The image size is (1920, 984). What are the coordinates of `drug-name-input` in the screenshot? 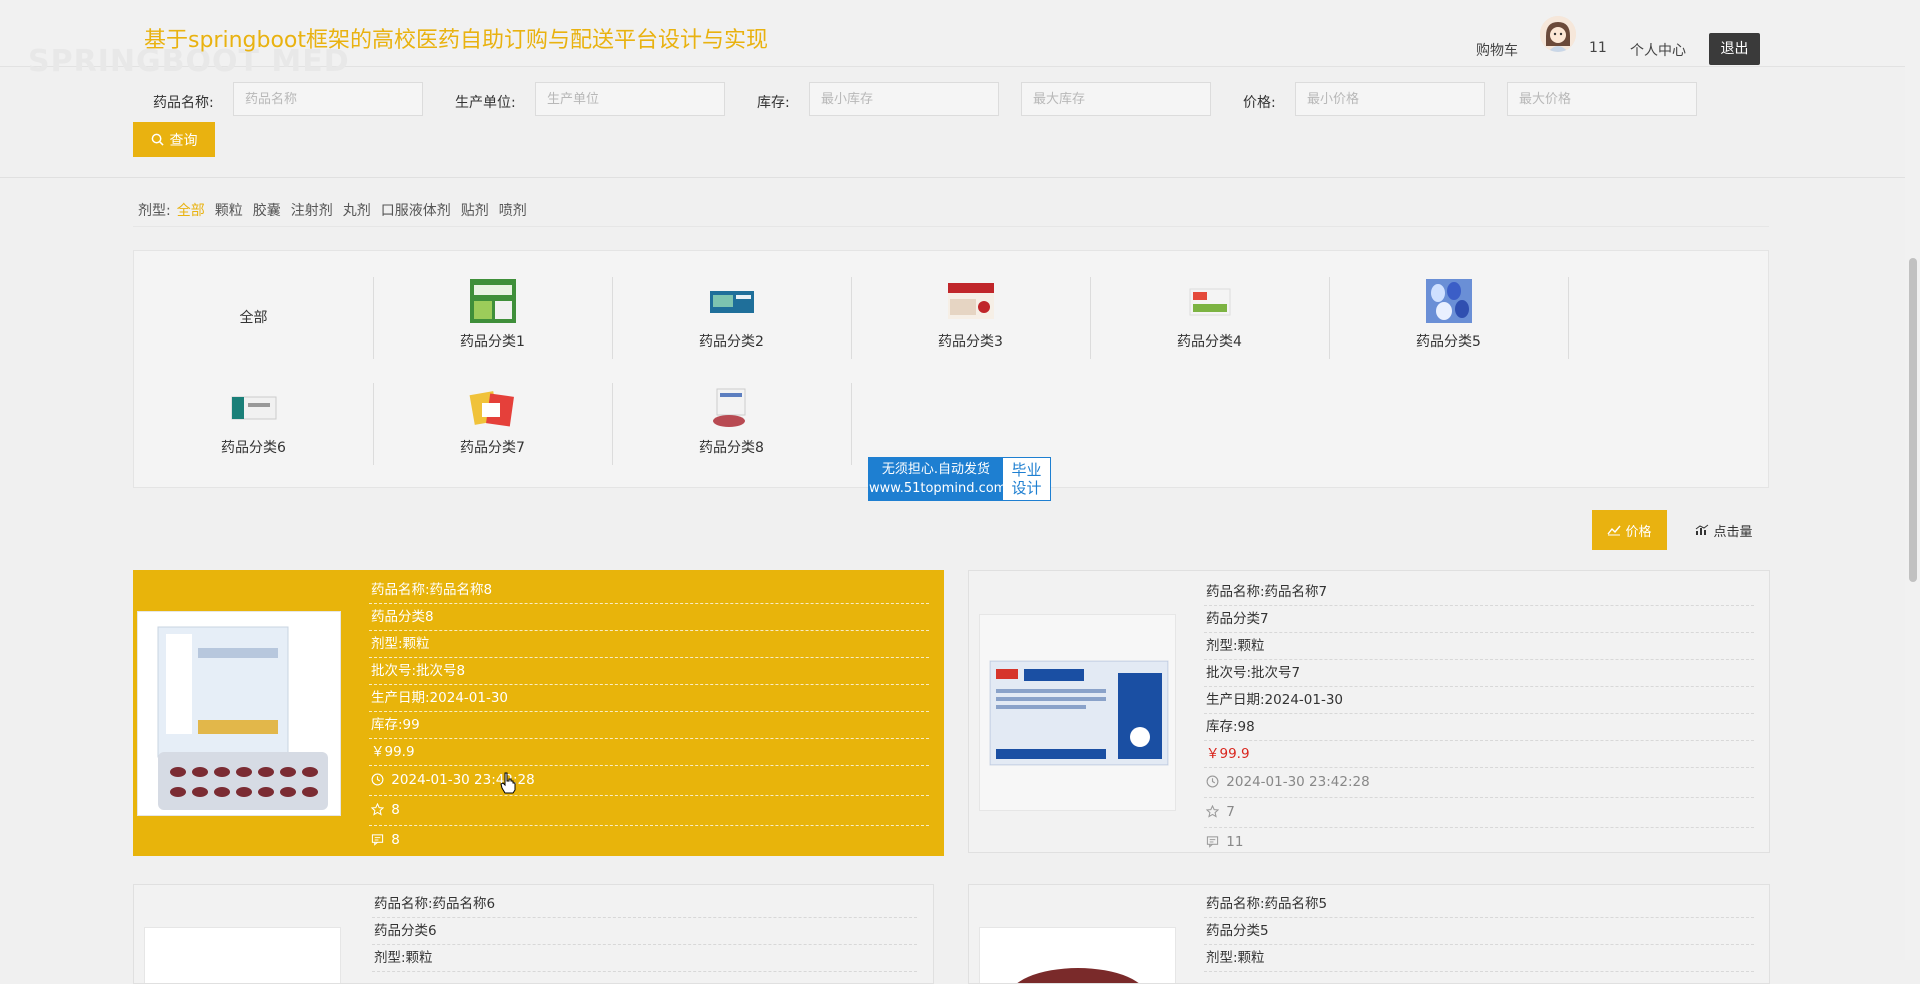 It's located at (328, 99).